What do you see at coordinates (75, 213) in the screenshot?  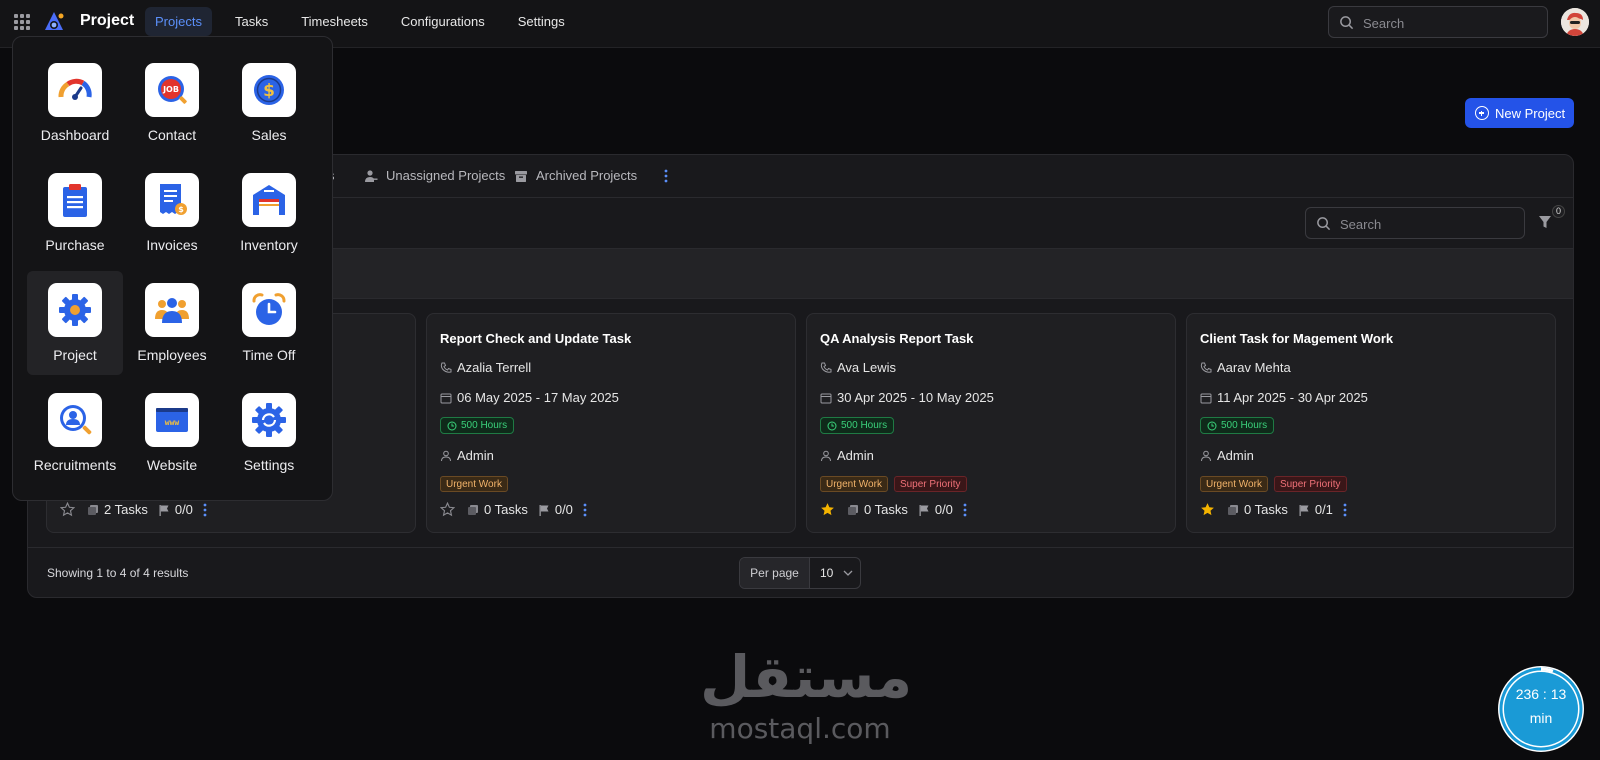 I see `launcher-app-purchase: Purchase` at bounding box center [75, 213].